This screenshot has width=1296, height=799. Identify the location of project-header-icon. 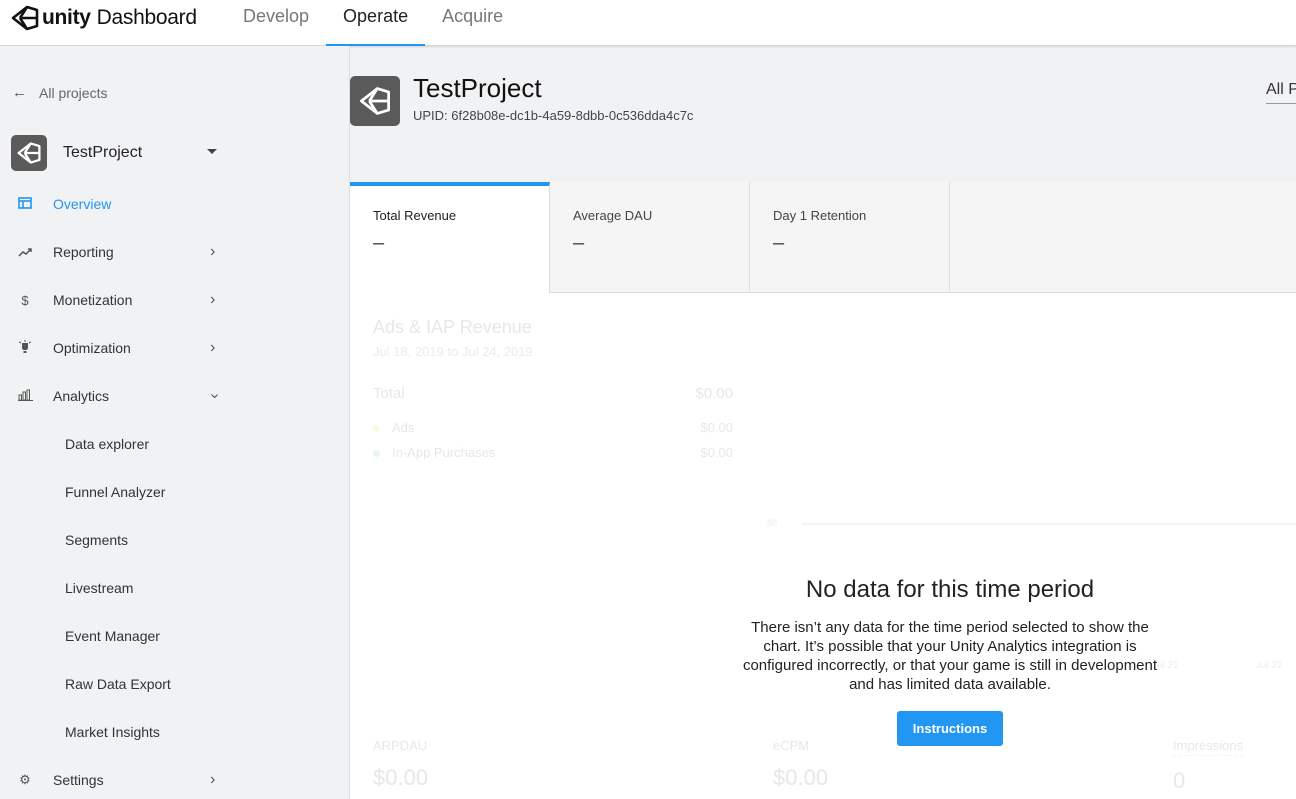
(375, 101).